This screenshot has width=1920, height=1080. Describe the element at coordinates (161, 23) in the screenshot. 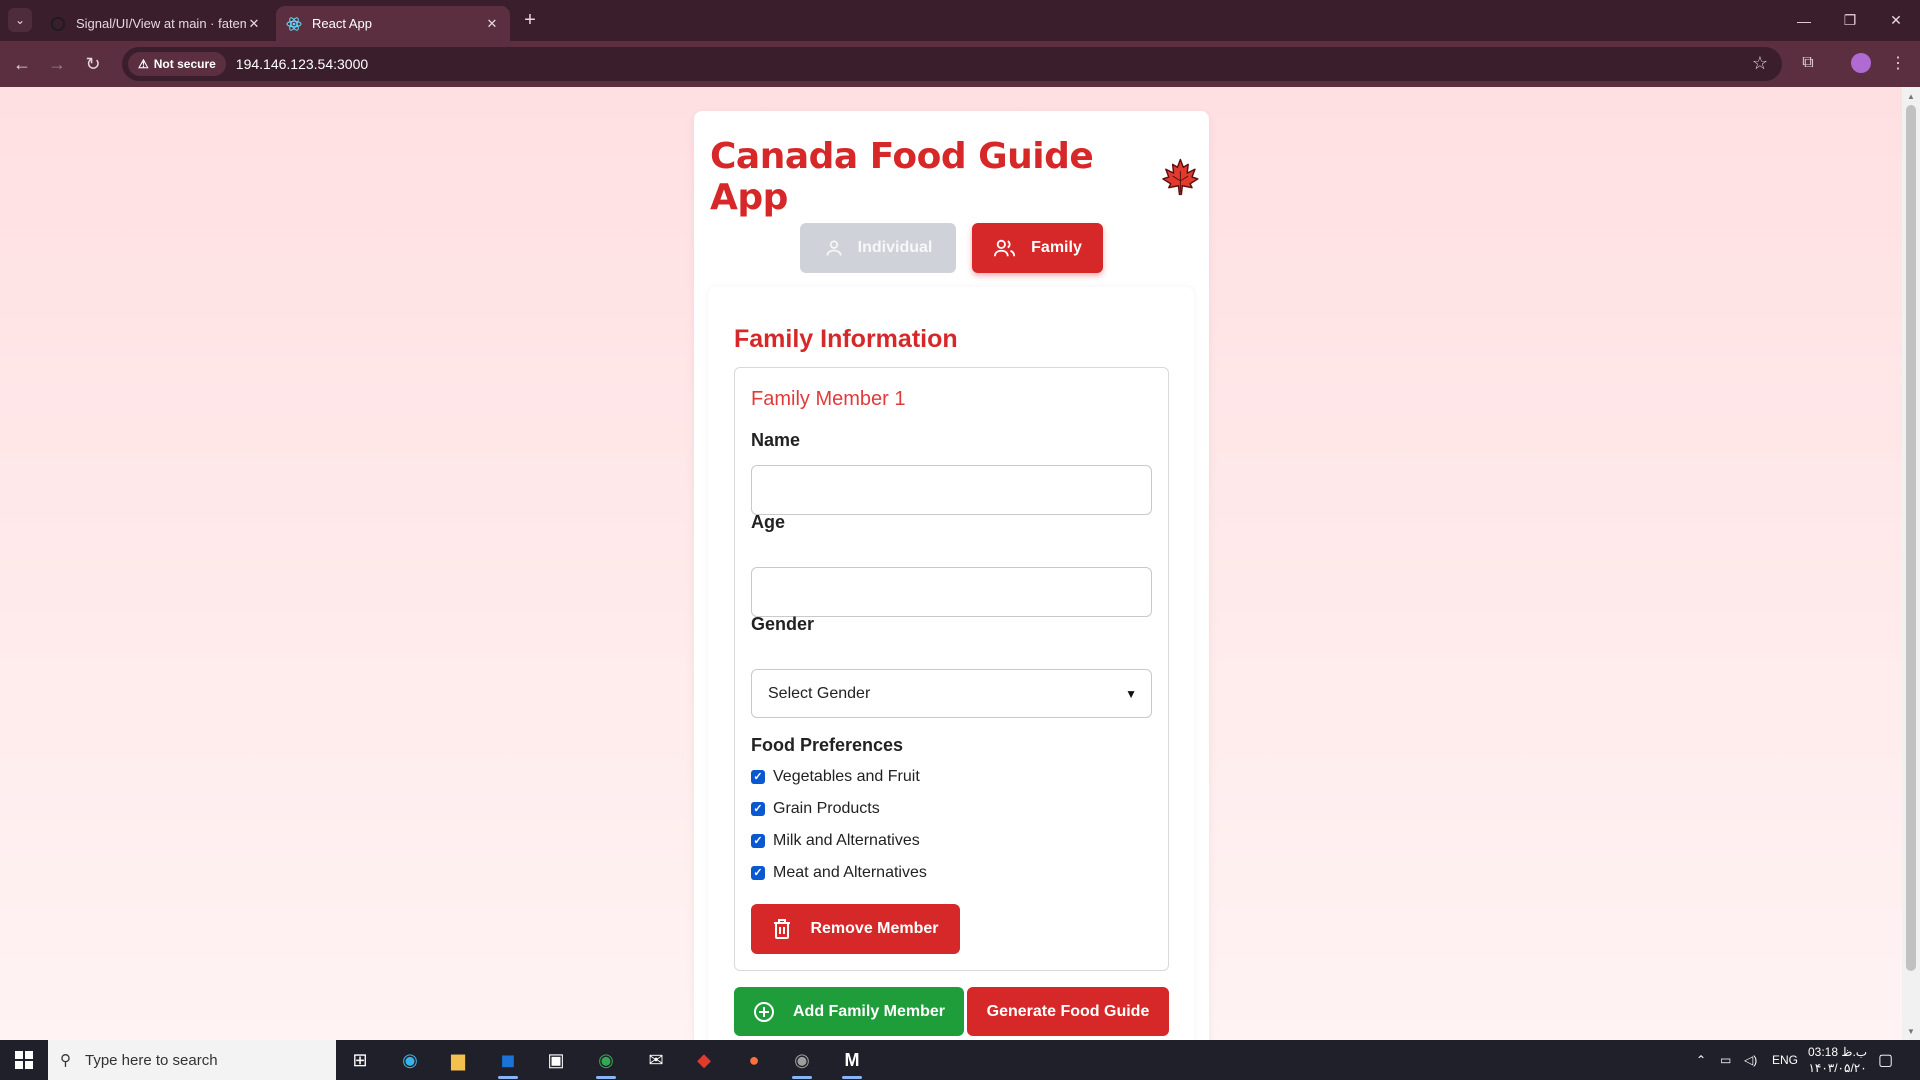

I see `tab-title: Signal/UI/View at main · fateme` at that location.